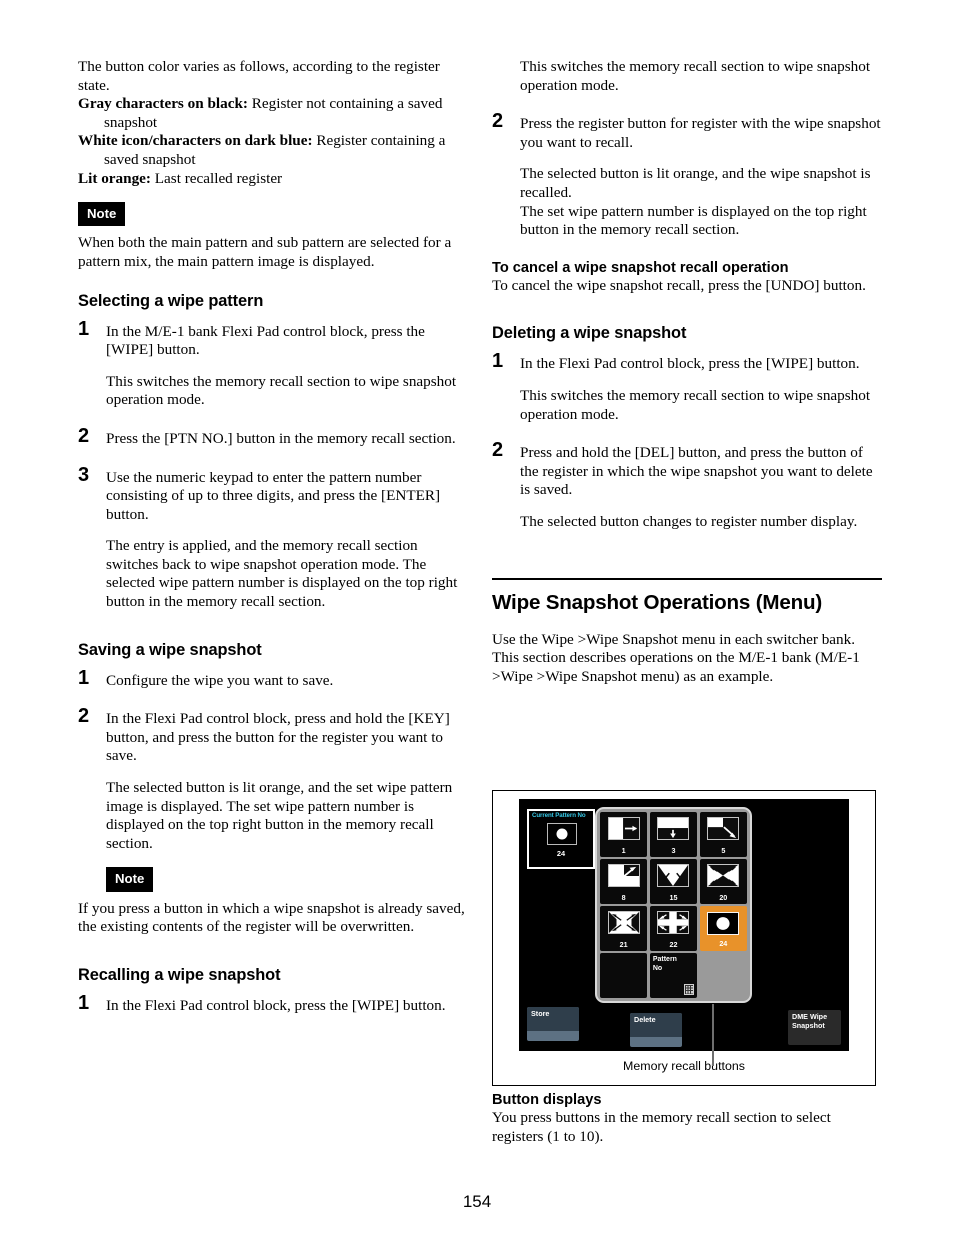 The width and height of the screenshot is (954, 1244). What do you see at coordinates (723, 876) in the screenshot?
I see `wipe-bowtie-icon` at bounding box center [723, 876].